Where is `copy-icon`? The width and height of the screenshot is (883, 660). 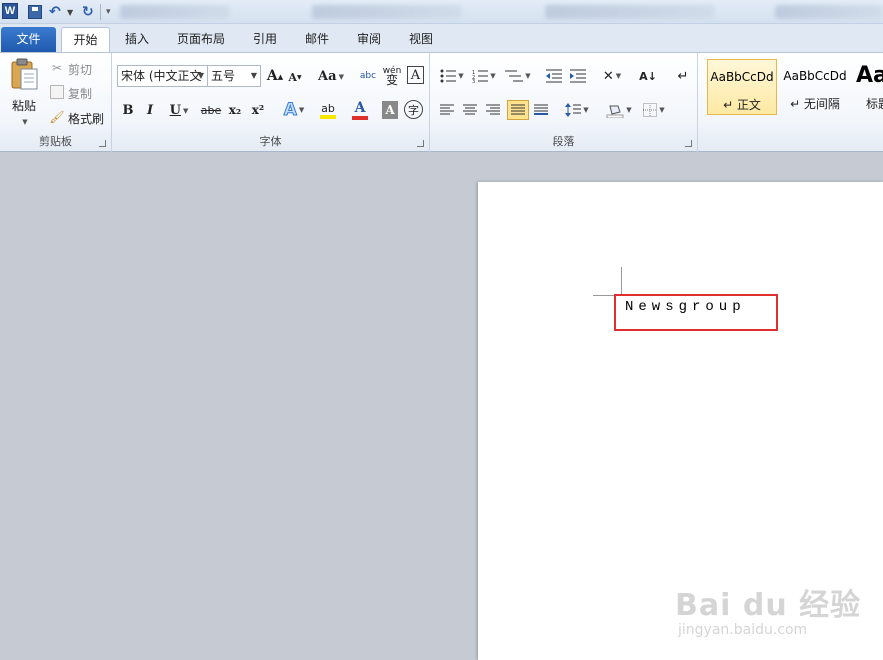 copy-icon is located at coordinates (57, 92).